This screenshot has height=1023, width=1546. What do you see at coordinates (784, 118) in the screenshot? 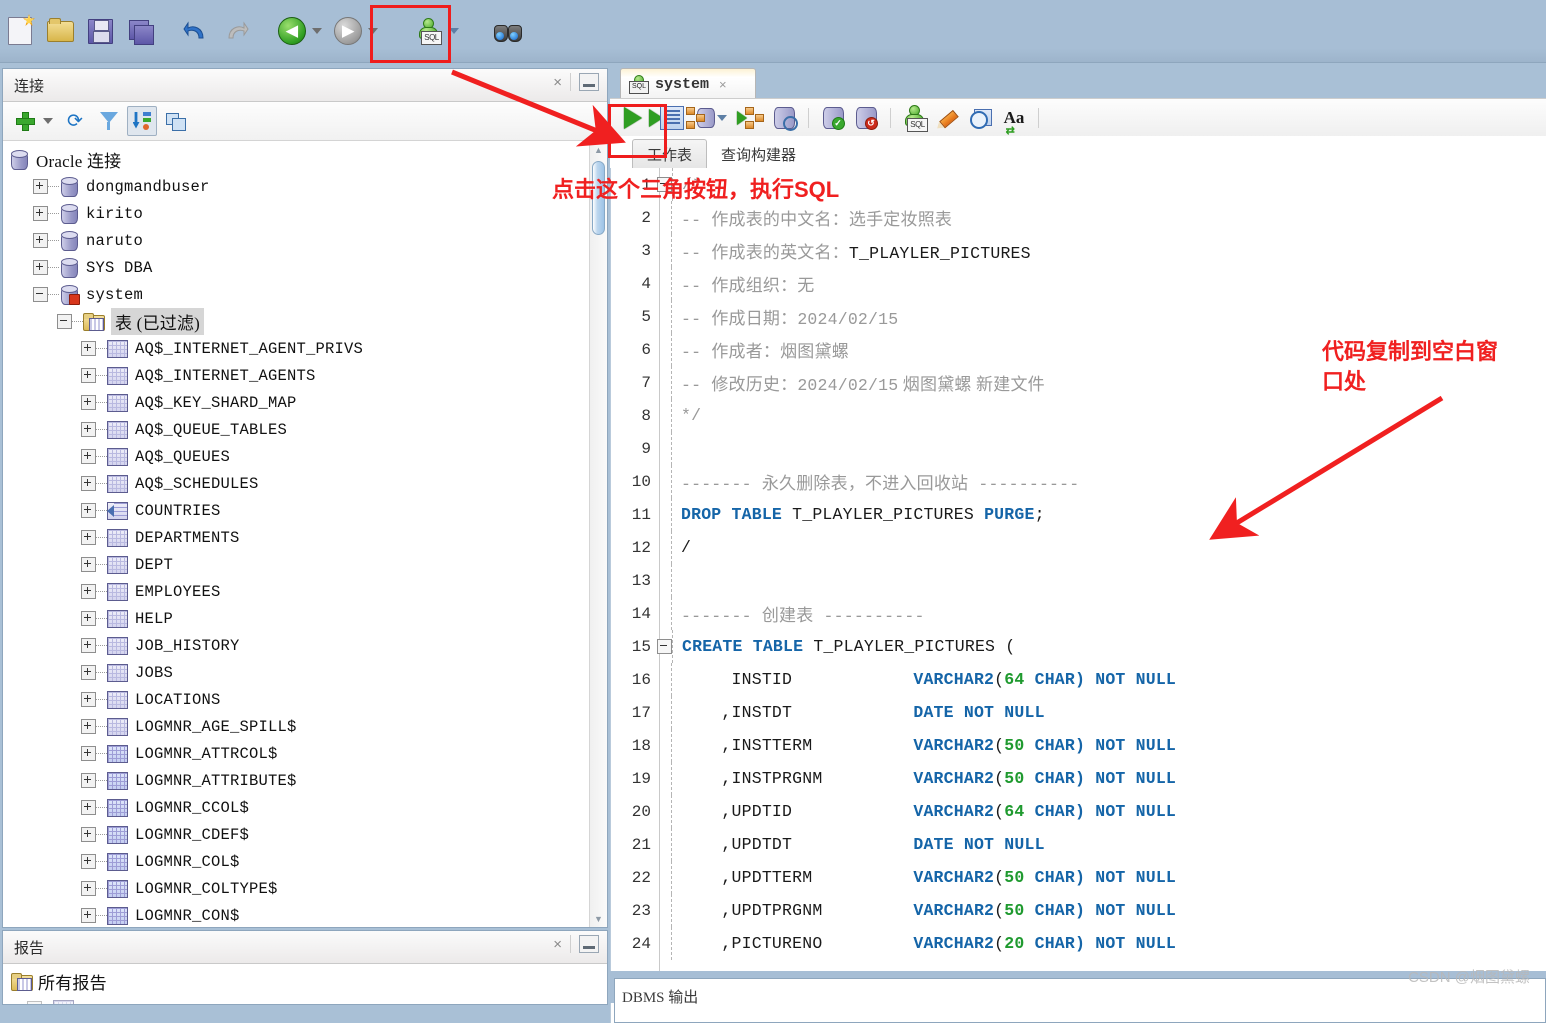
I see `sql-history-button` at bounding box center [784, 118].